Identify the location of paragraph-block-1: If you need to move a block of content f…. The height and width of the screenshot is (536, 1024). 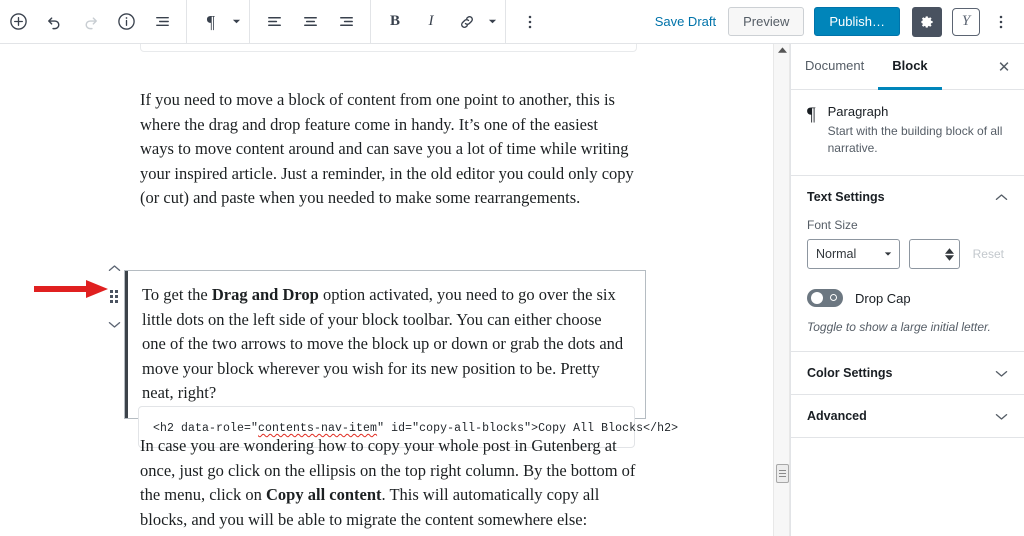
(387, 149).